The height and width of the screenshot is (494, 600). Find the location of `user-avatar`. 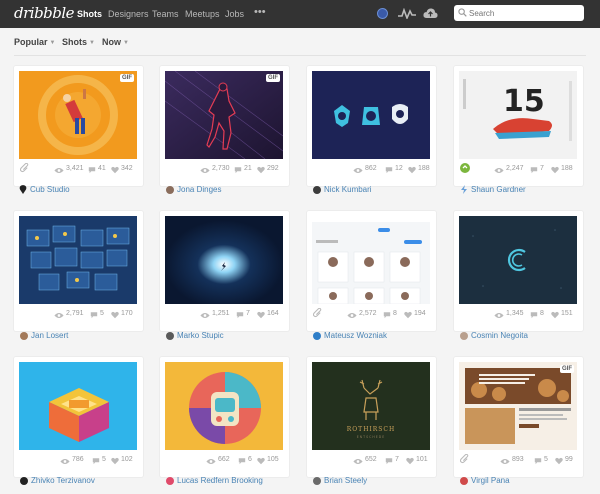

user-avatar is located at coordinates (382, 13).